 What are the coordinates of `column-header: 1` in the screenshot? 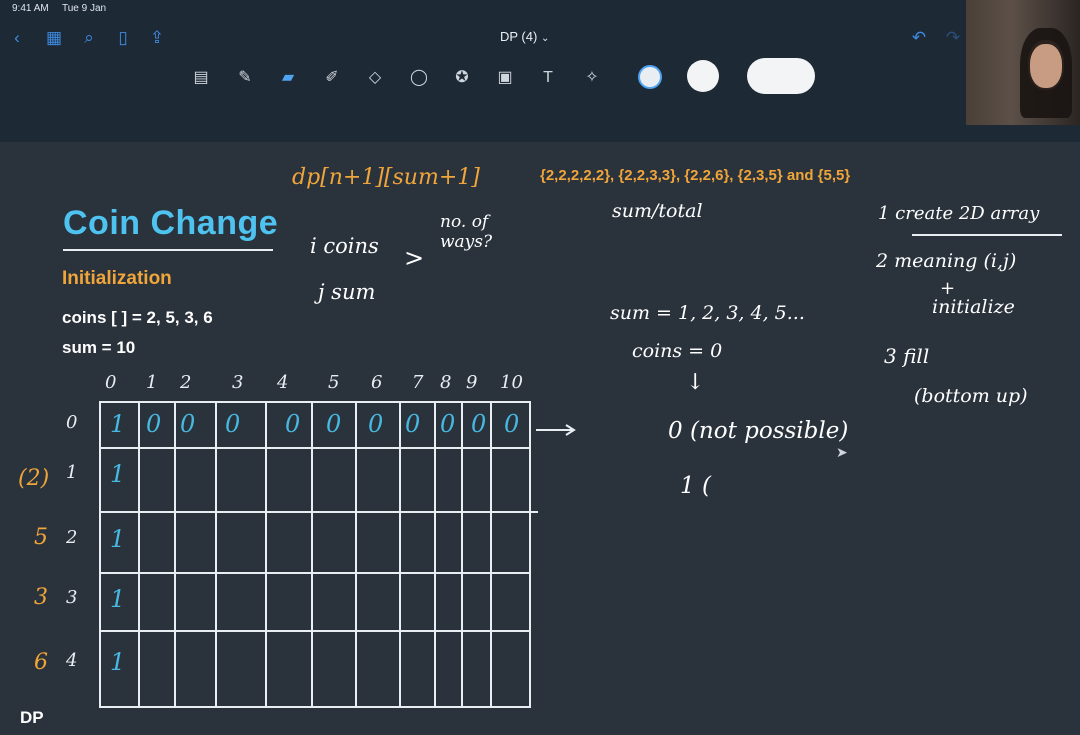 It's located at (152, 382).